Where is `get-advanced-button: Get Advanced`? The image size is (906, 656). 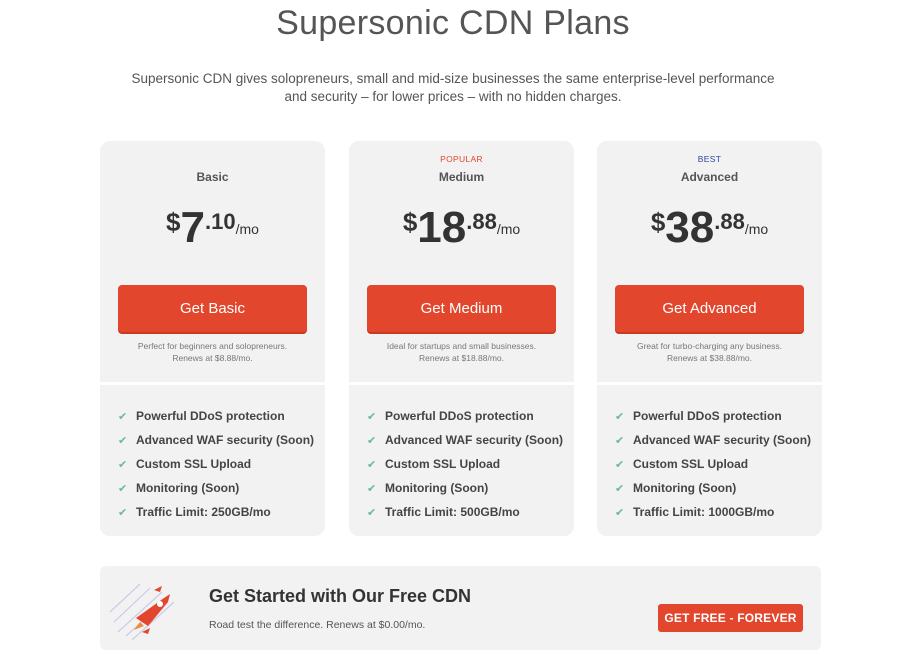
get-advanced-button: Get Advanced is located at coordinates (709, 308).